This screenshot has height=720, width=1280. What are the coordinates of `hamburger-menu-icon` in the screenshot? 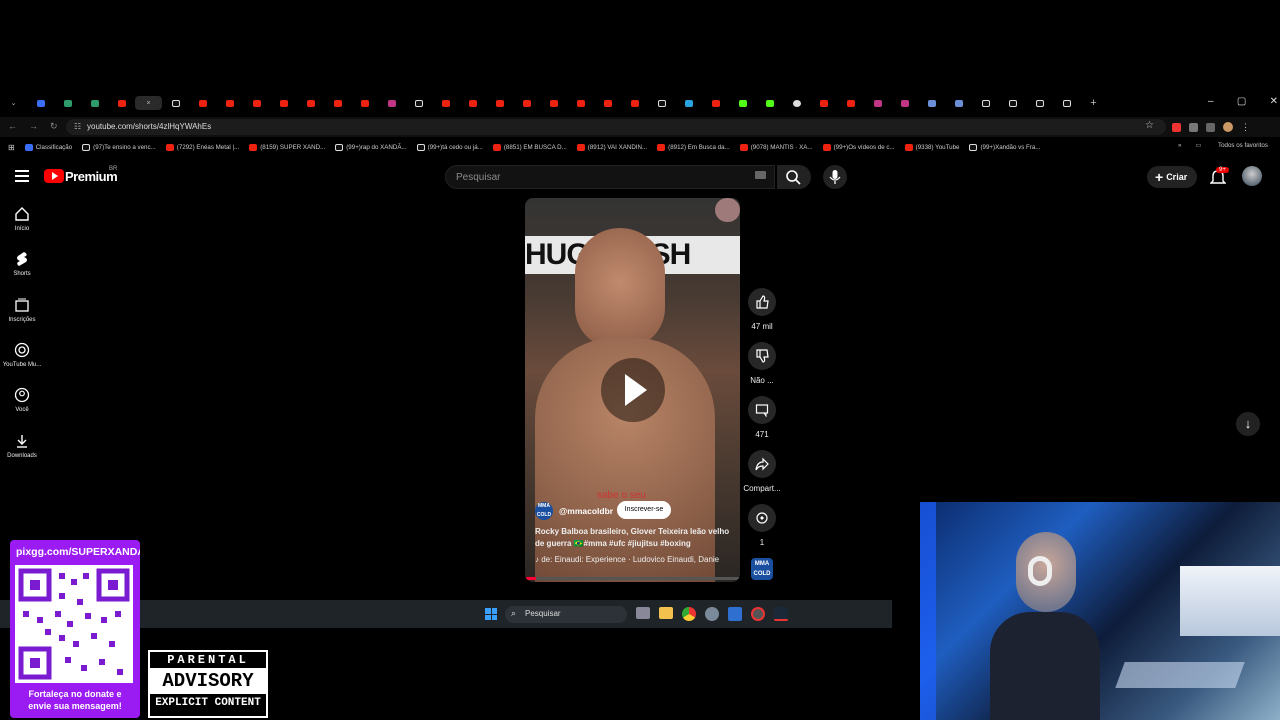 It's located at (22, 176).